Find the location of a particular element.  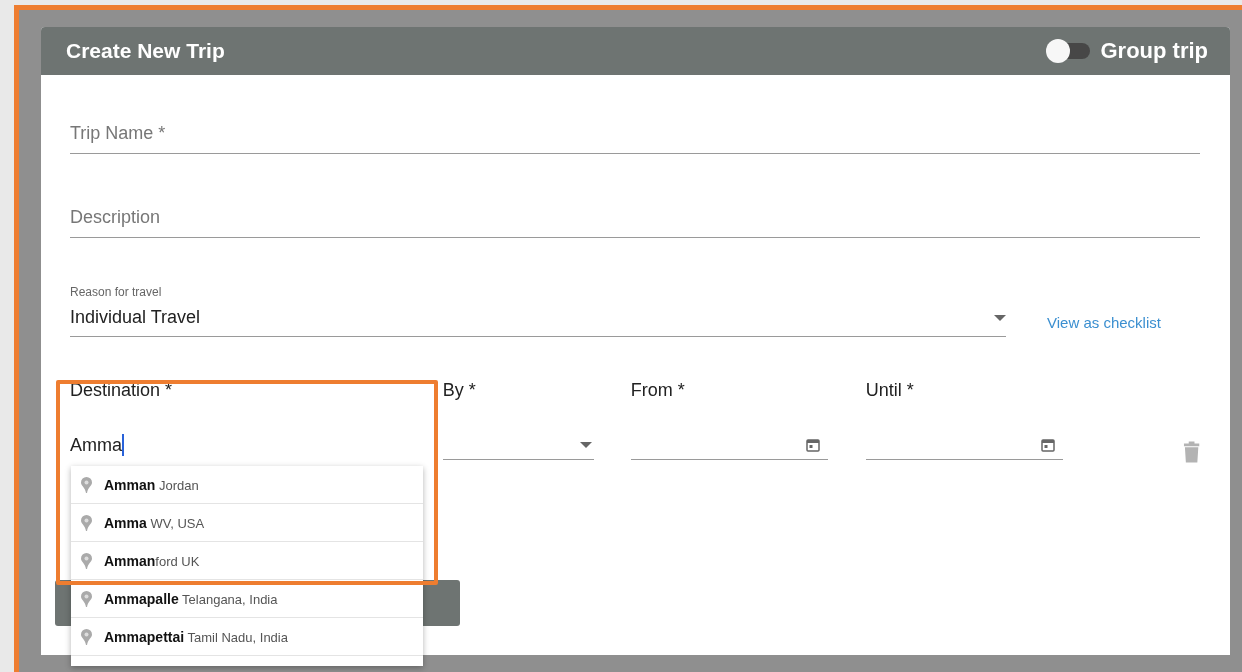

suggestion-item: Amma WV, USA is located at coordinates (247, 523).